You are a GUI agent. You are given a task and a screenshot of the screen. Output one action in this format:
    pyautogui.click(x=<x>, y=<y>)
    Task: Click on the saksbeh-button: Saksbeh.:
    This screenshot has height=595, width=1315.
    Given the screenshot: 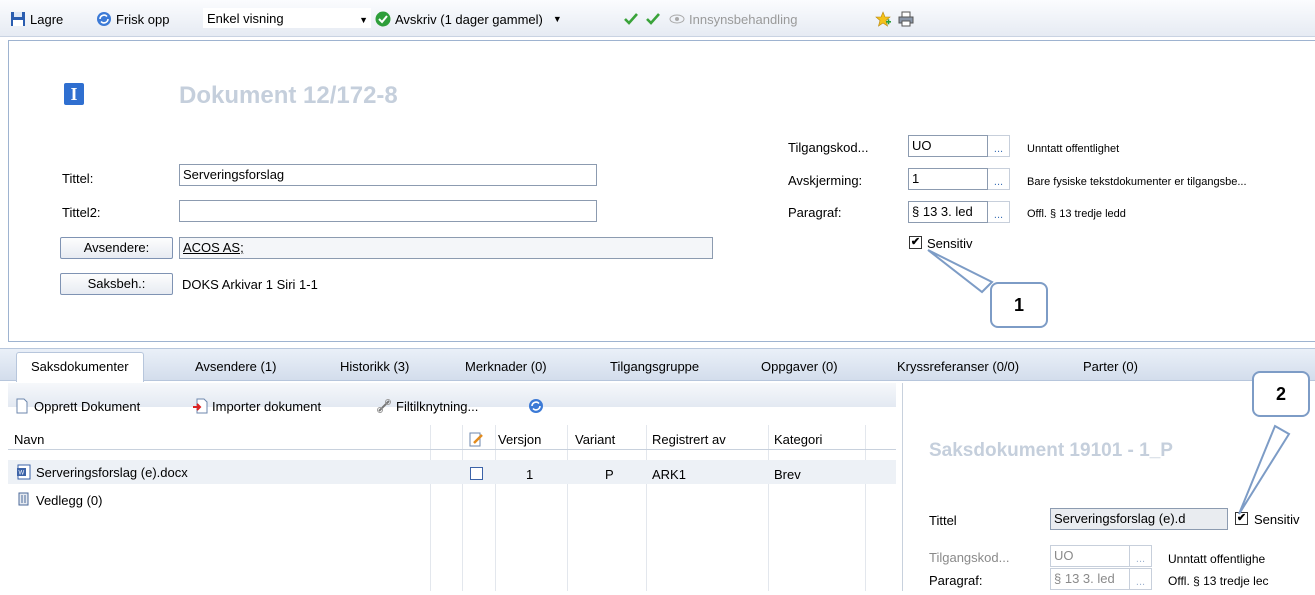 What is the action you would take?
    pyautogui.click(x=116, y=284)
    